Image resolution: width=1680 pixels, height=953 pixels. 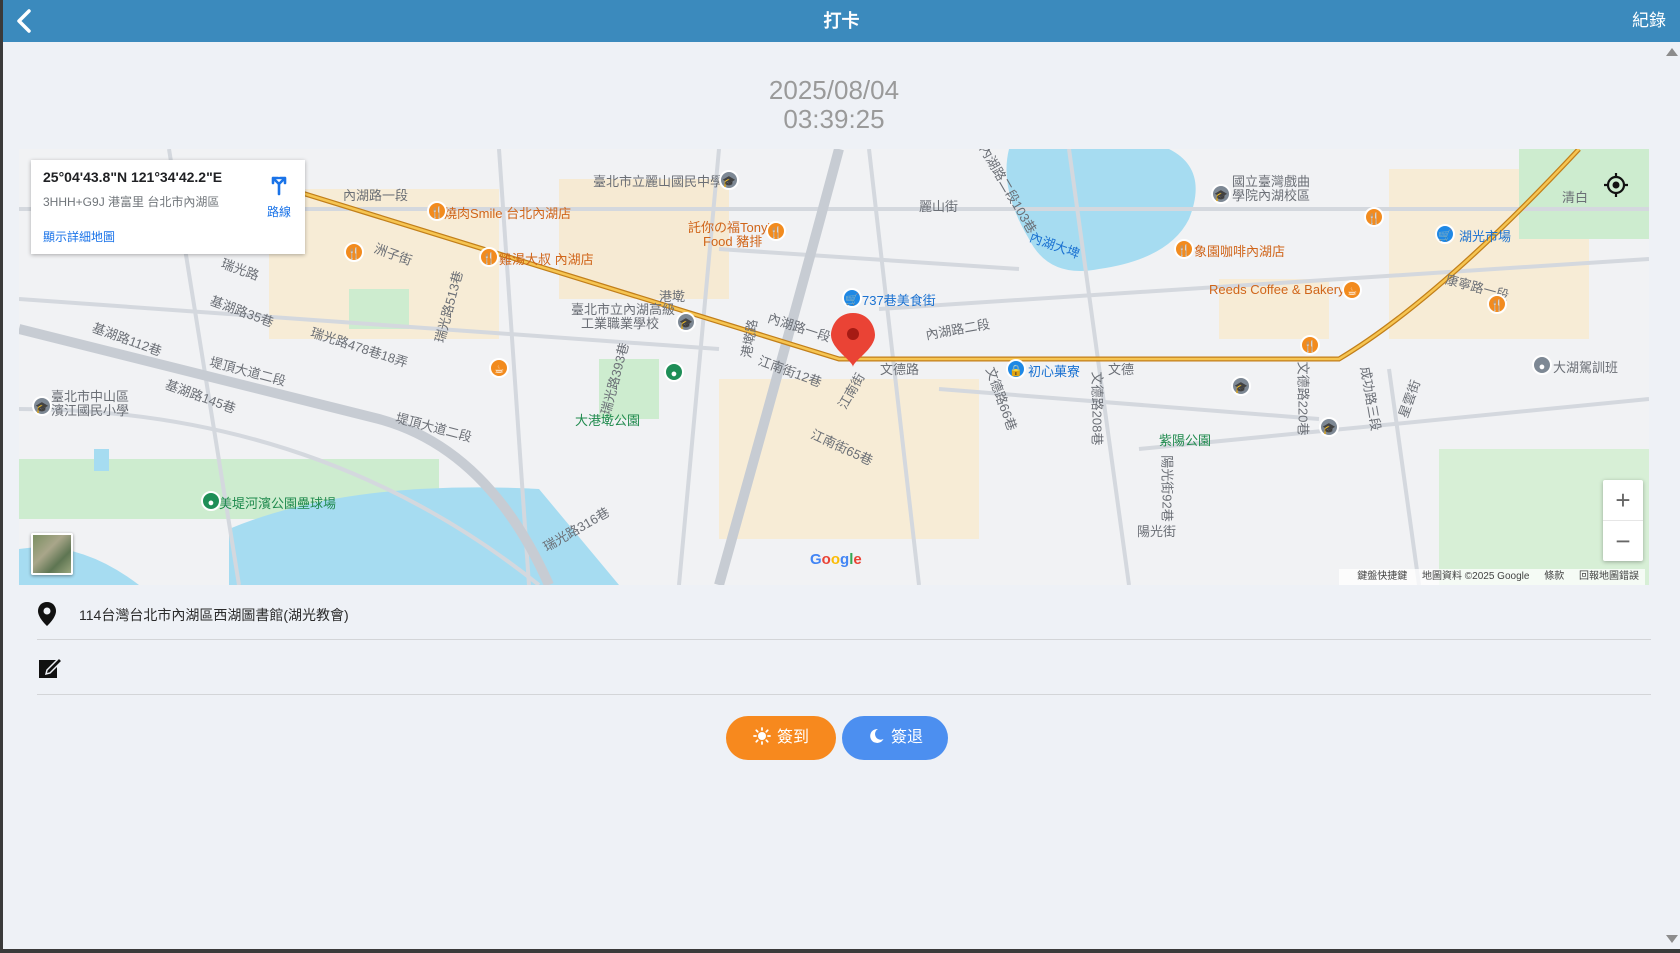 What do you see at coordinates (1157, 531) in the screenshot?
I see `map-label-road: 陽光街` at bounding box center [1157, 531].